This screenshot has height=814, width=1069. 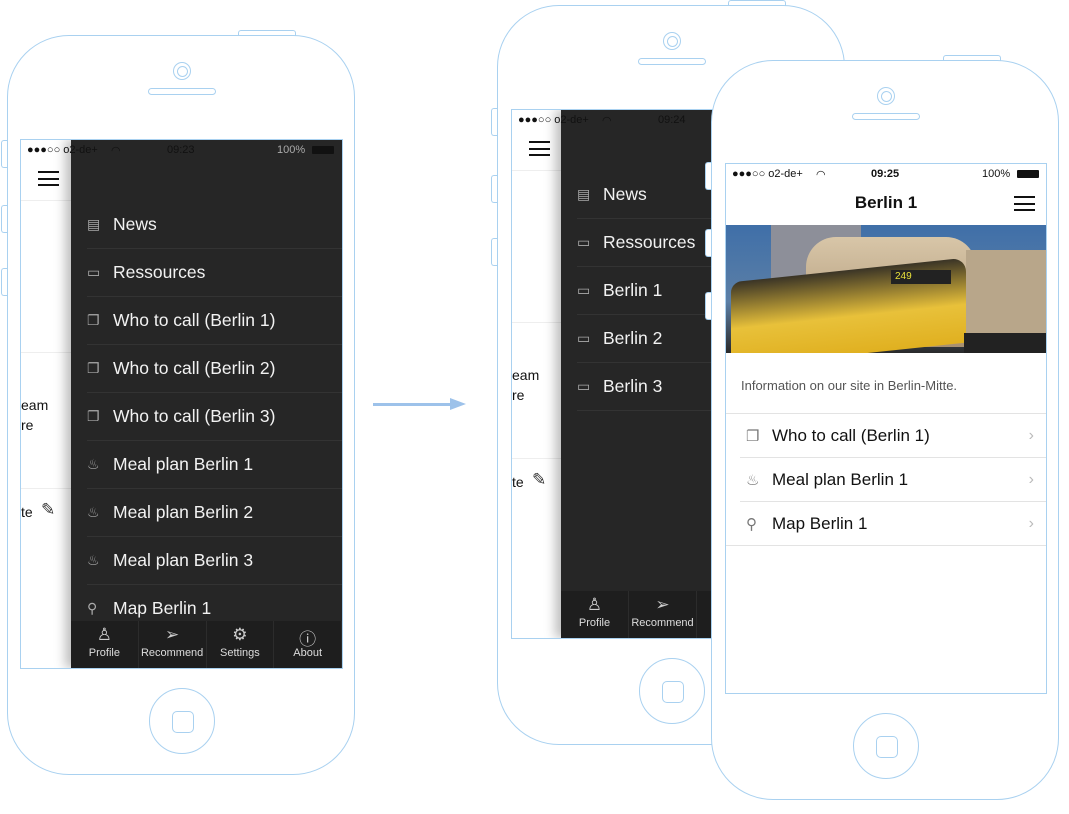 I want to click on menu-item: ❐ Who to call (Berlin 1), so click(x=214, y=321).